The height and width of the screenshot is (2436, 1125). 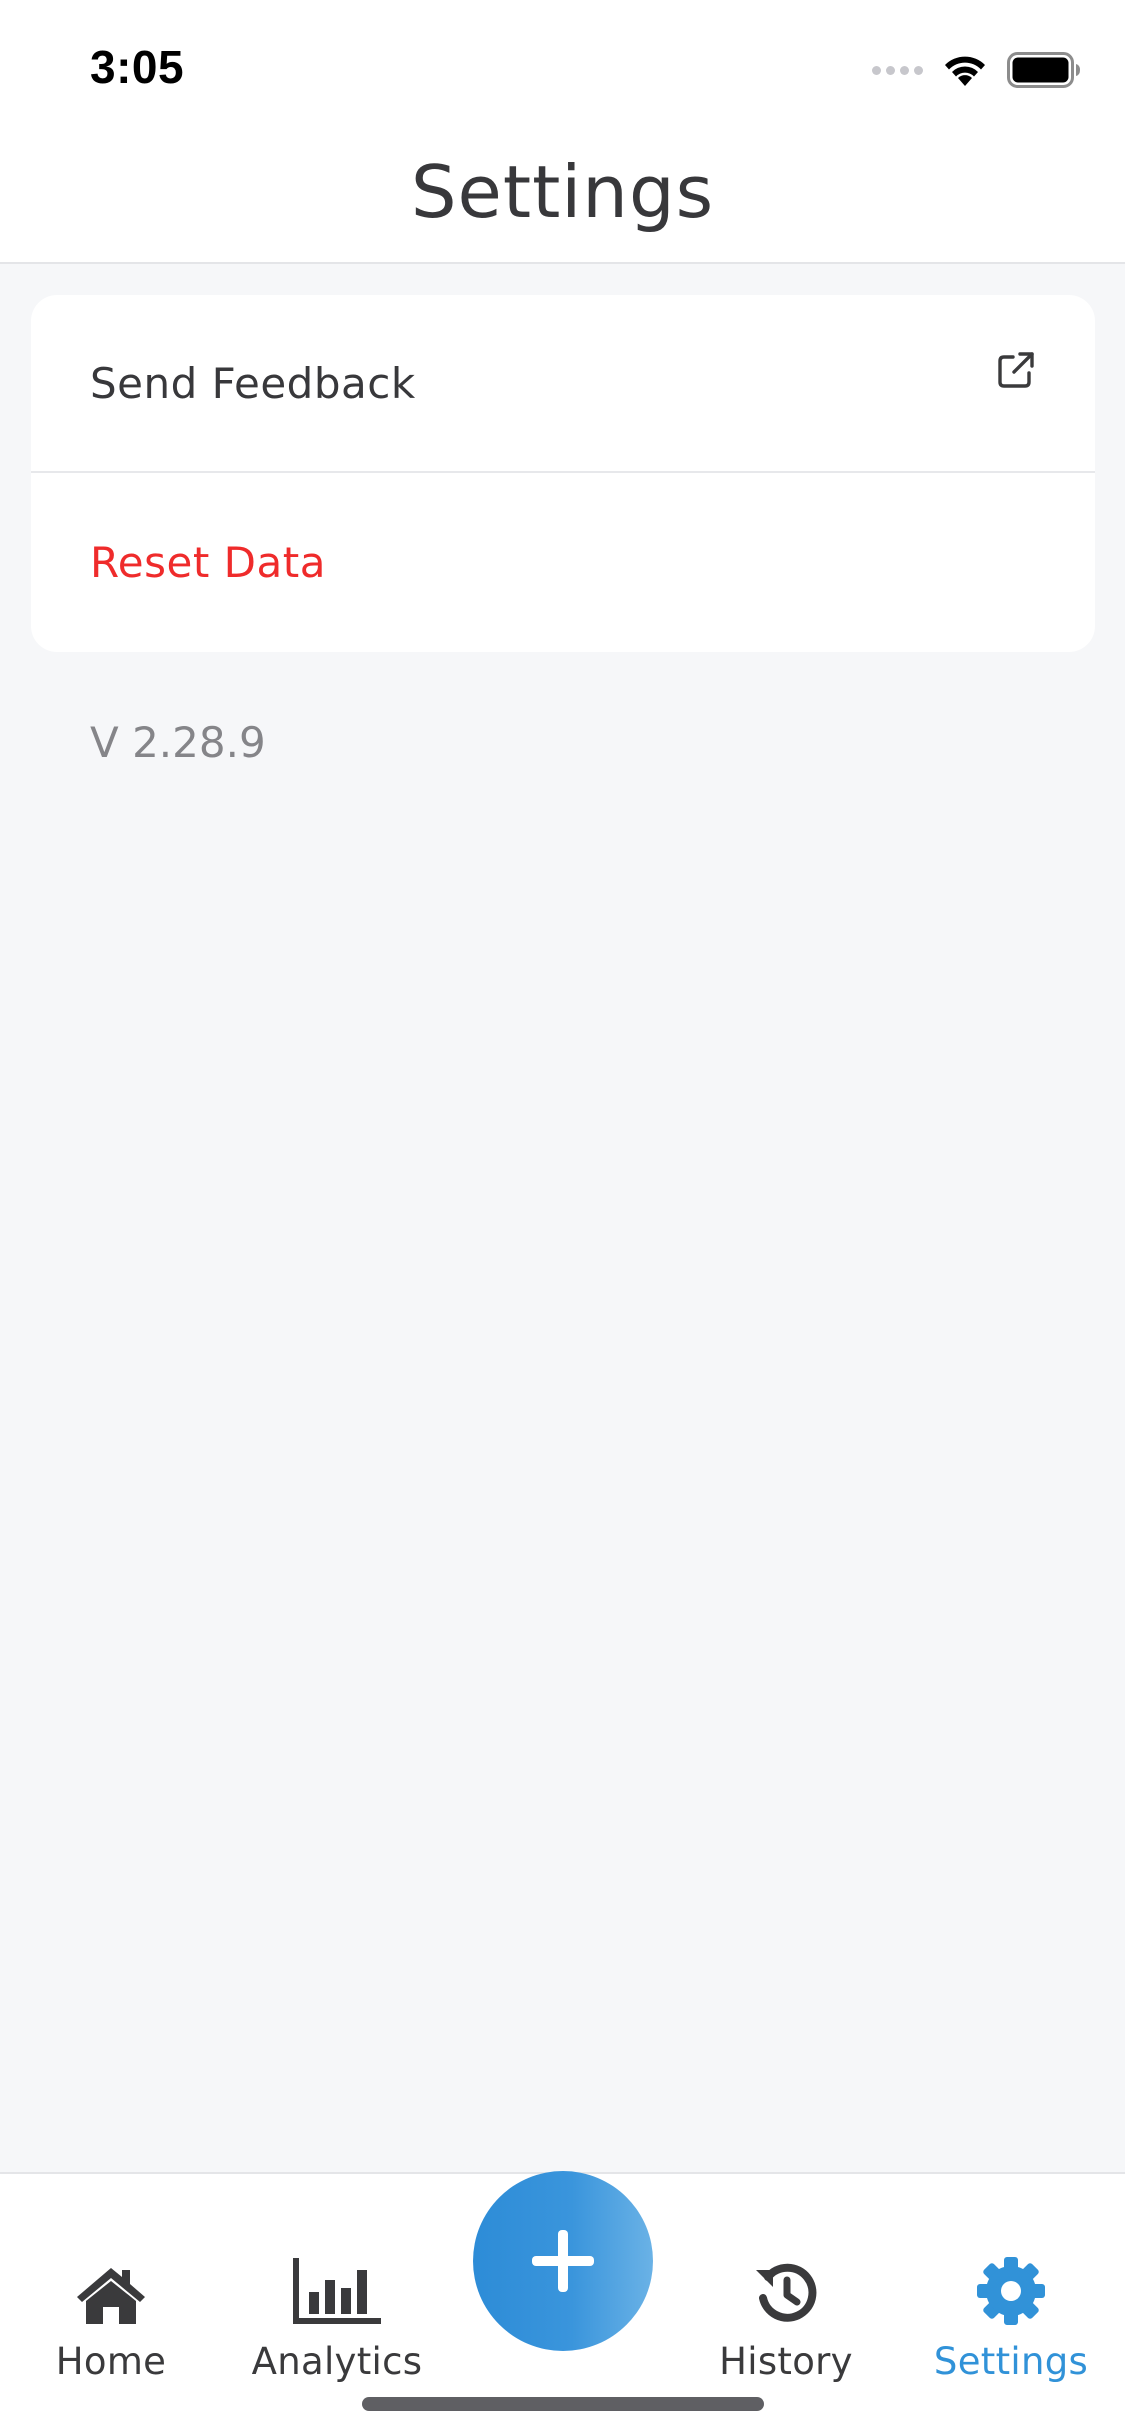 I want to click on reset-data-row: Reset Data, so click(x=563, y=562).